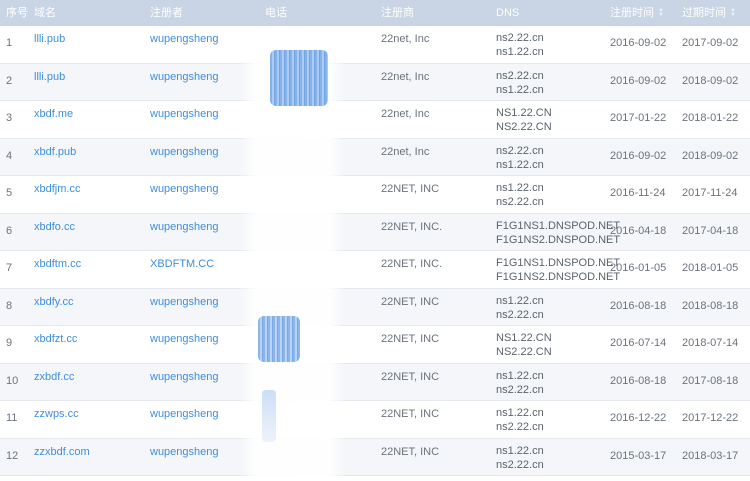  What do you see at coordinates (710, 118) in the screenshot?
I see `expires-date: 2018-01-22` at bounding box center [710, 118].